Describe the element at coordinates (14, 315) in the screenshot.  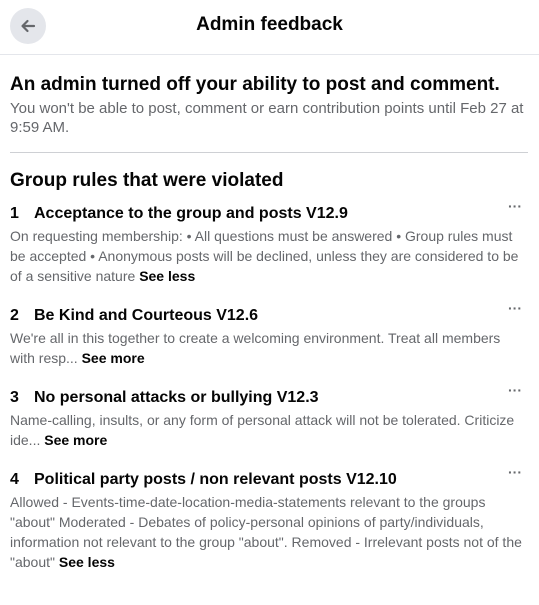
I see `rule-number: 2` at that location.